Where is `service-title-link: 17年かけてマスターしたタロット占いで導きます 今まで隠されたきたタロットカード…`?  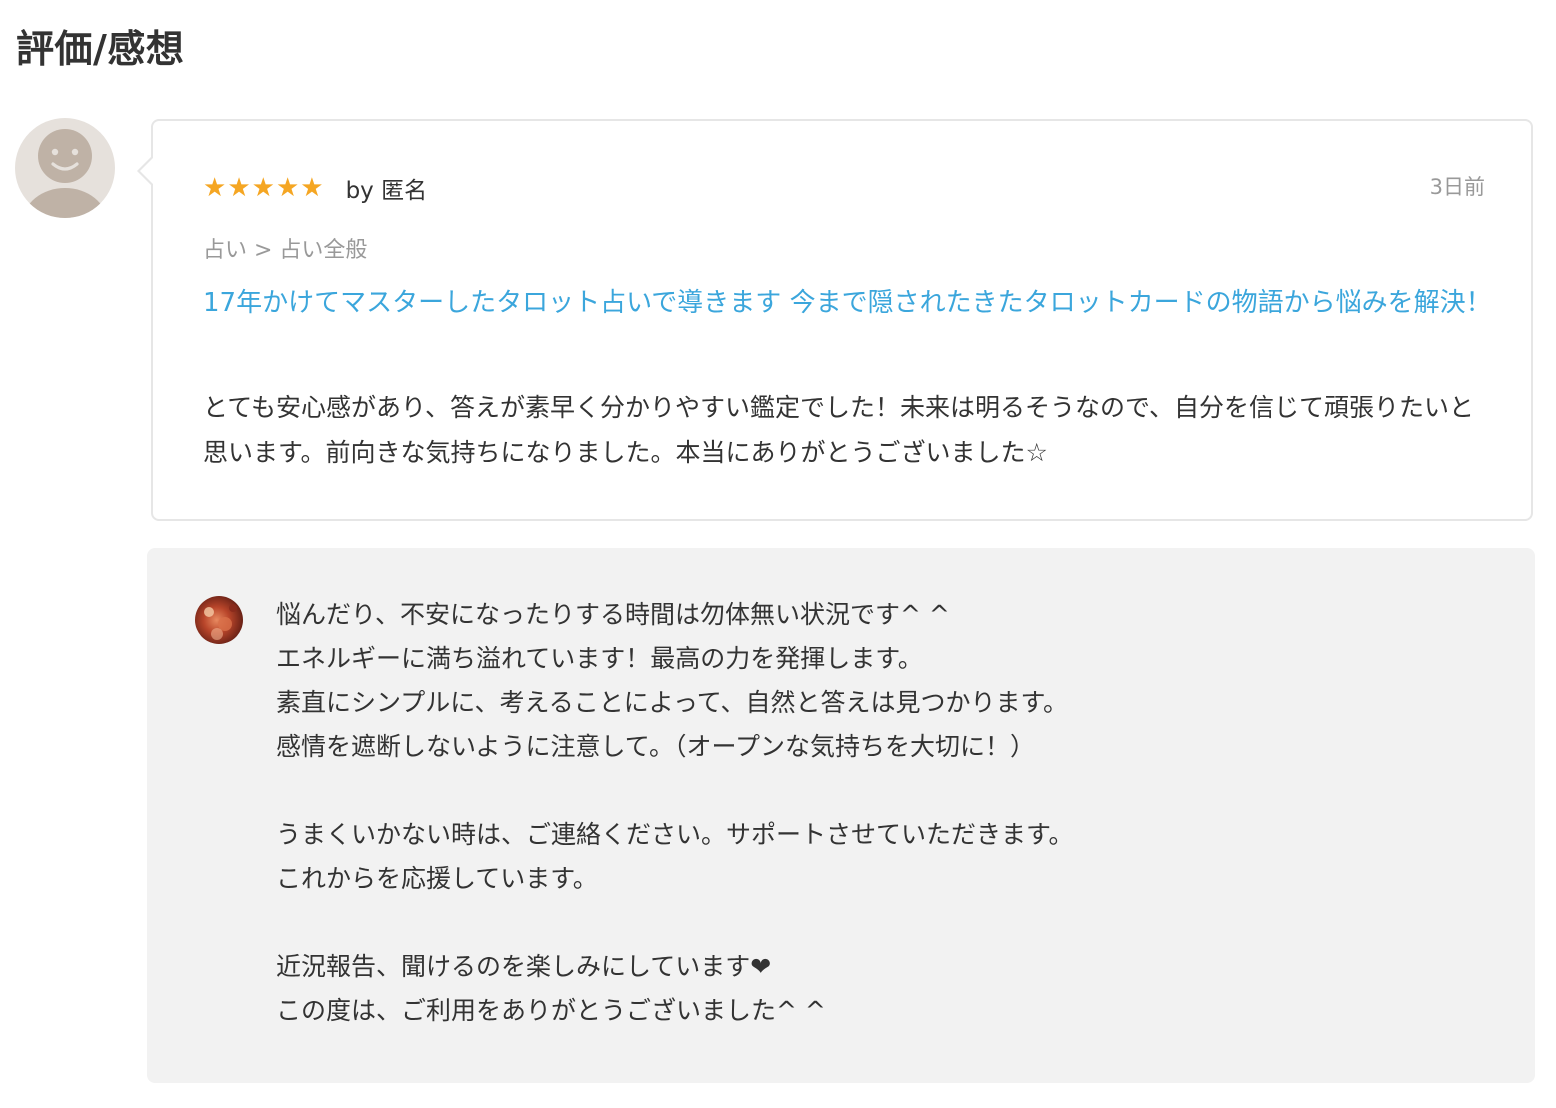 service-title-link: 17年かけてマスターしたタロット占いで導きます 今まで隠されたきたタロットカード… is located at coordinates (848, 303).